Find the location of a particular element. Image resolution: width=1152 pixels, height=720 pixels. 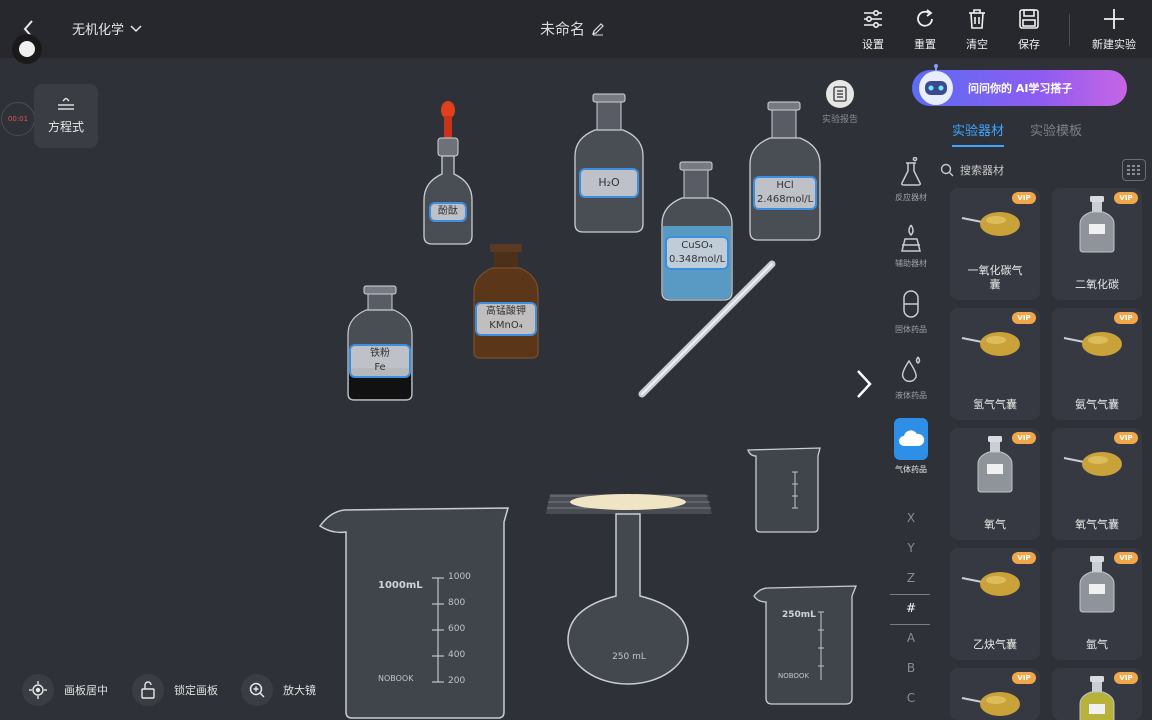

index-letter: C is located at coordinates (911, 698).